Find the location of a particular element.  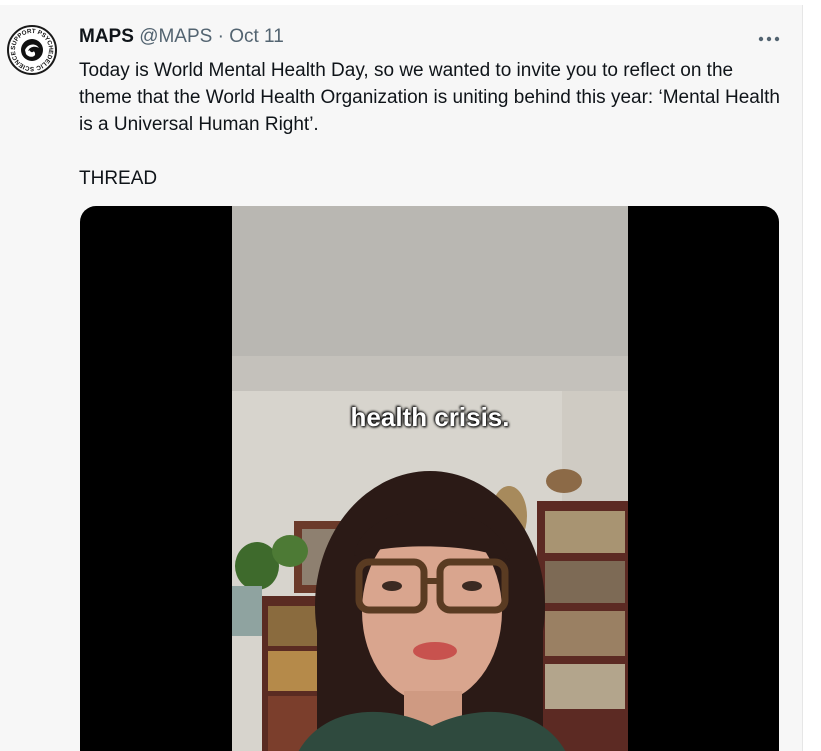

thread-label: THREAD is located at coordinates (118, 178).